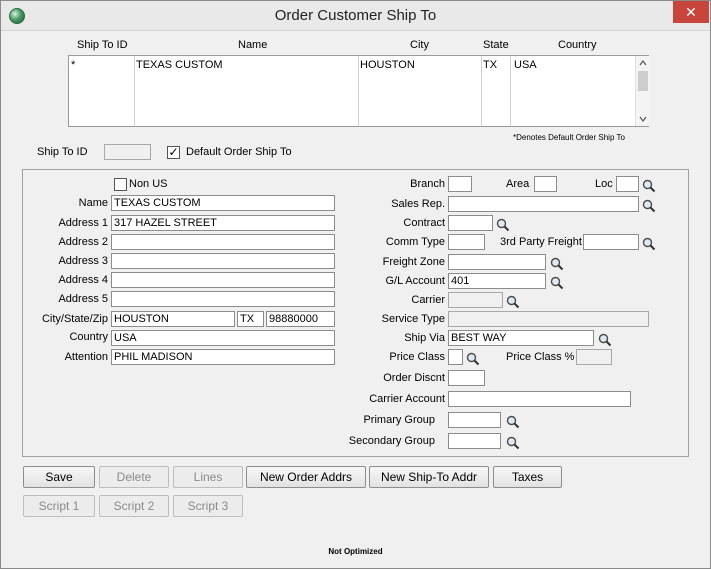 The height and width of the screenshot is (569, 711). Describe the element at coordinates (557, 283) in the screenshot. I see `gl-account-lookup-icon` at that location.